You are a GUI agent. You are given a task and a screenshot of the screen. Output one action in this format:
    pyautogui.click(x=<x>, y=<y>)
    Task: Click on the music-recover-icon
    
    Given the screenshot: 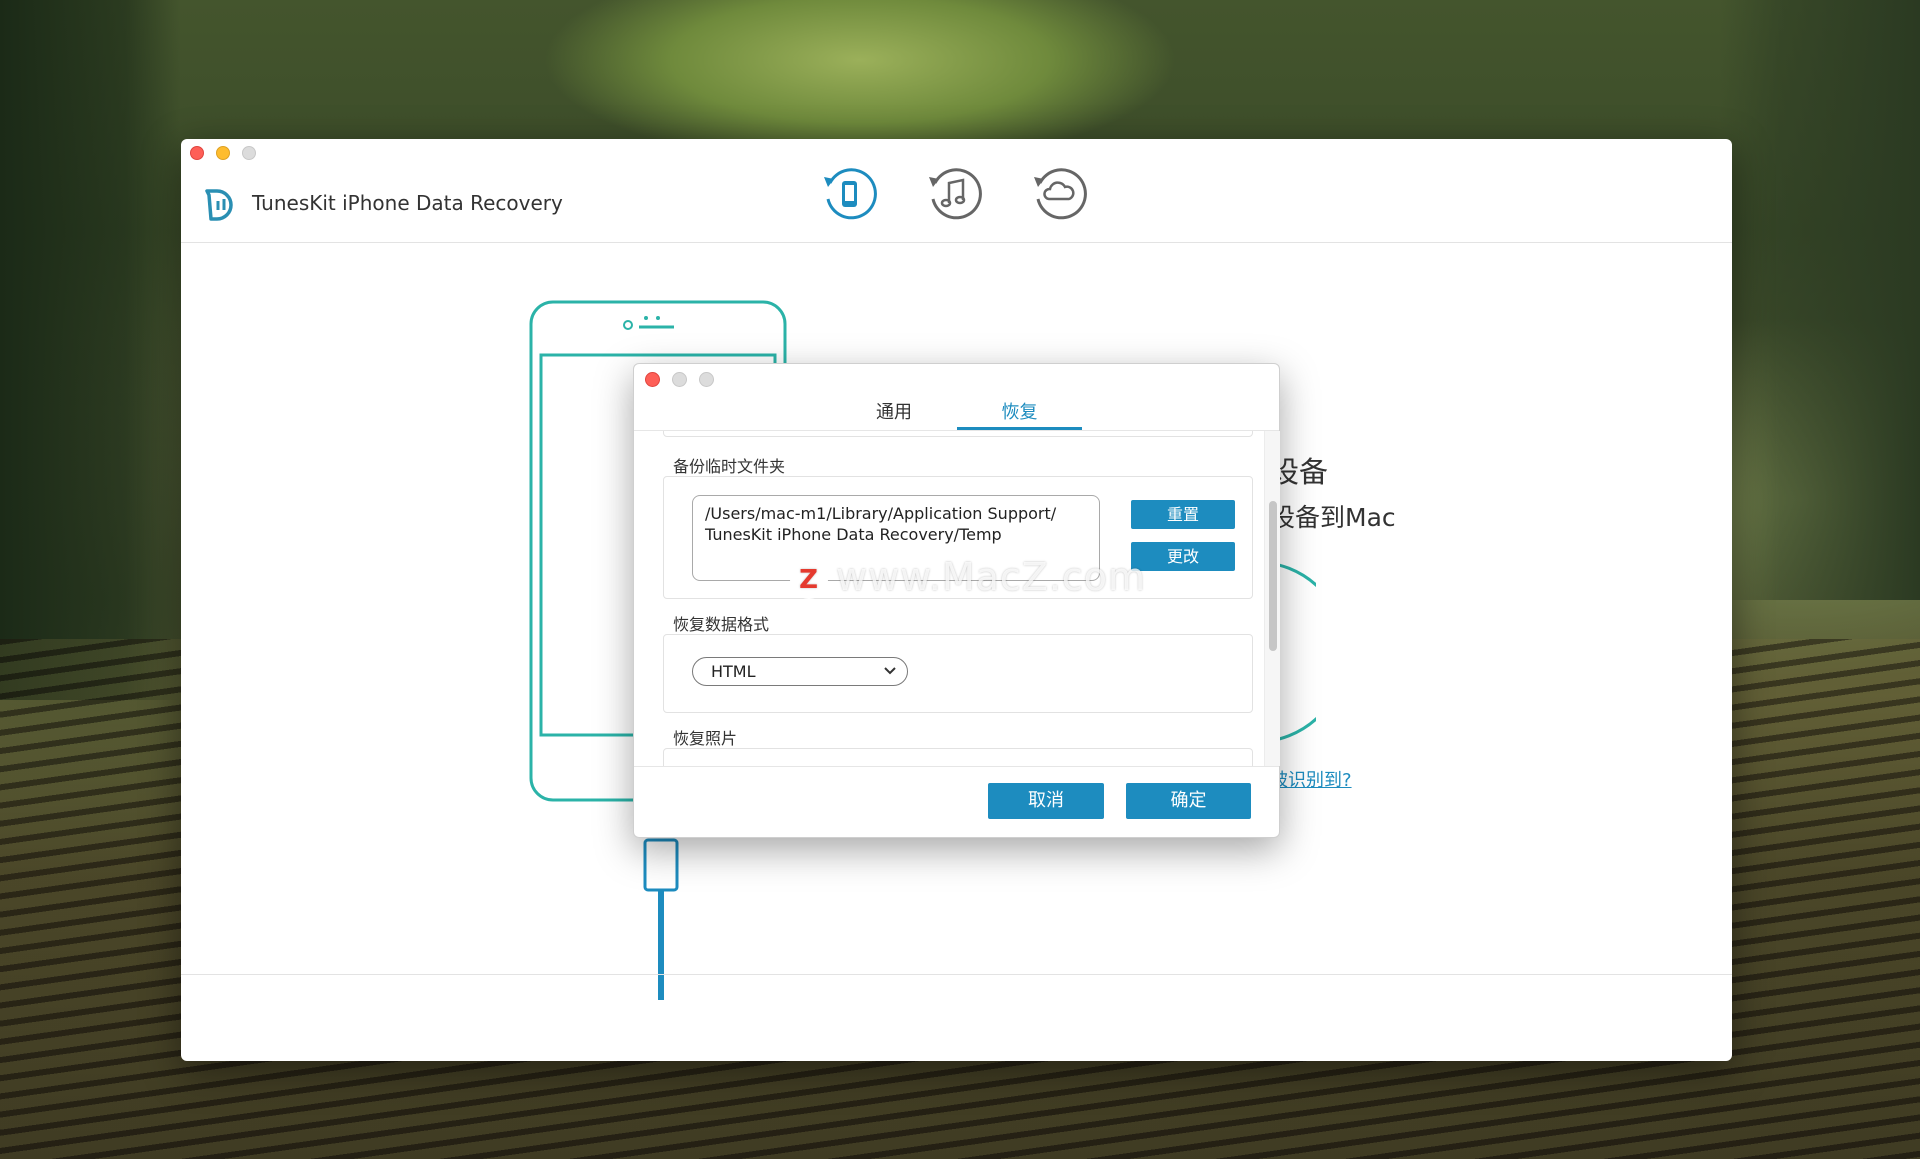 What is the action you would take?
    pyautogui.click(x=955, y=194)
    